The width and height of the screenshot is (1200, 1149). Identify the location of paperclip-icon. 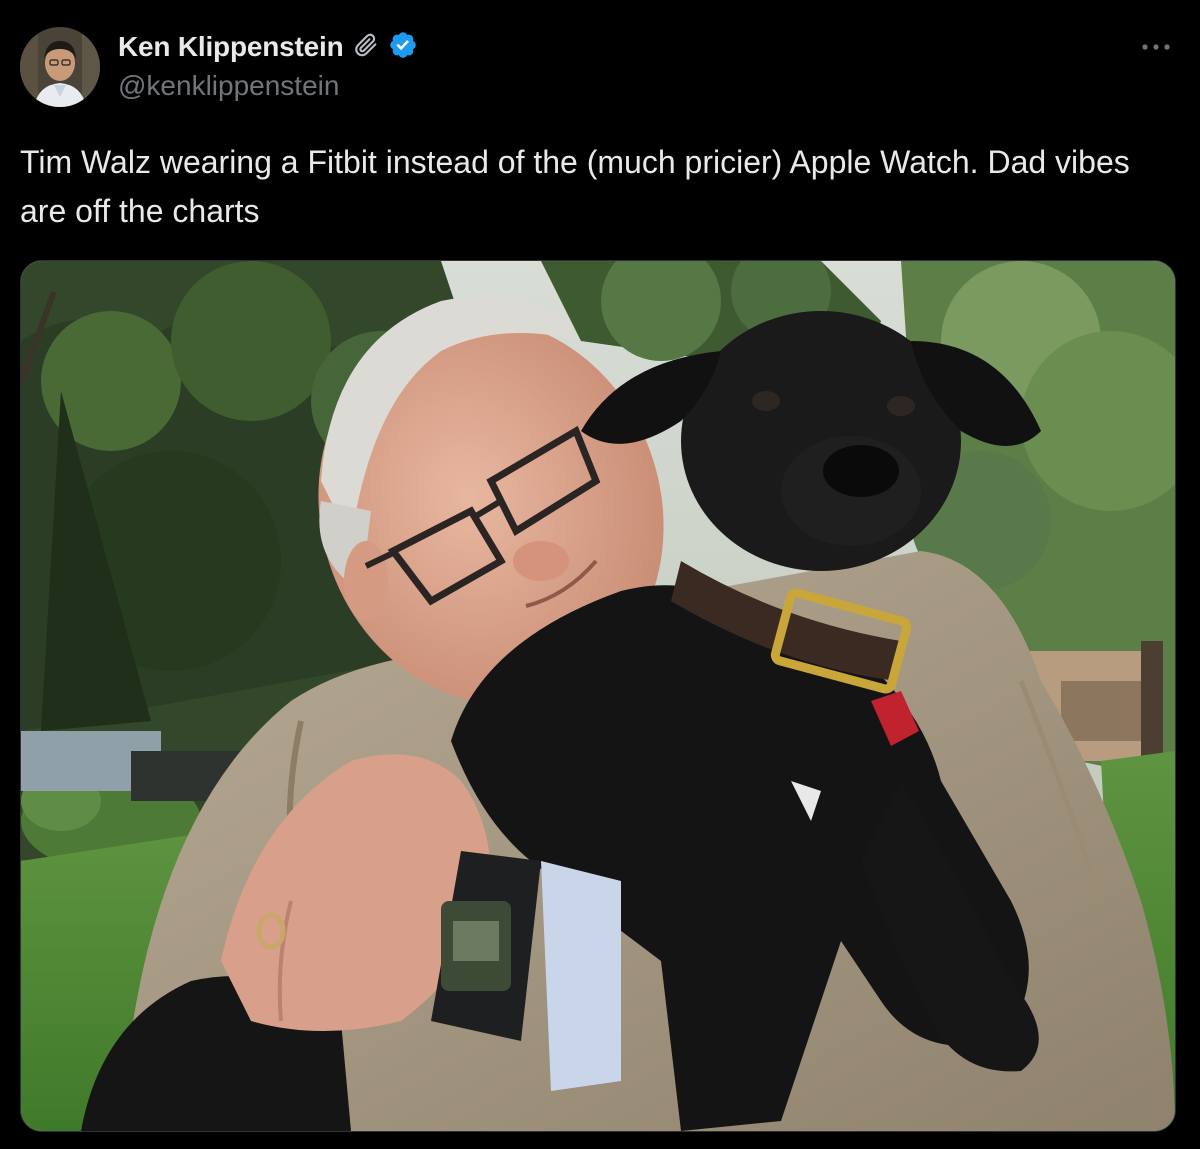
(366, 47).